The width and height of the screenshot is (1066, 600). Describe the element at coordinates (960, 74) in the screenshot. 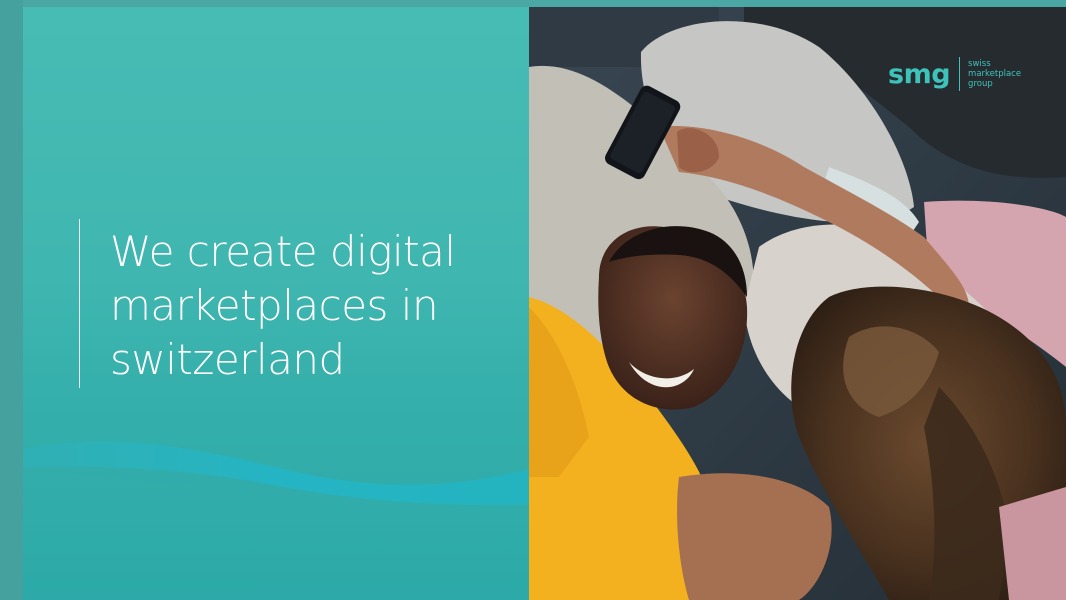

I see `logo-divider` at that location.